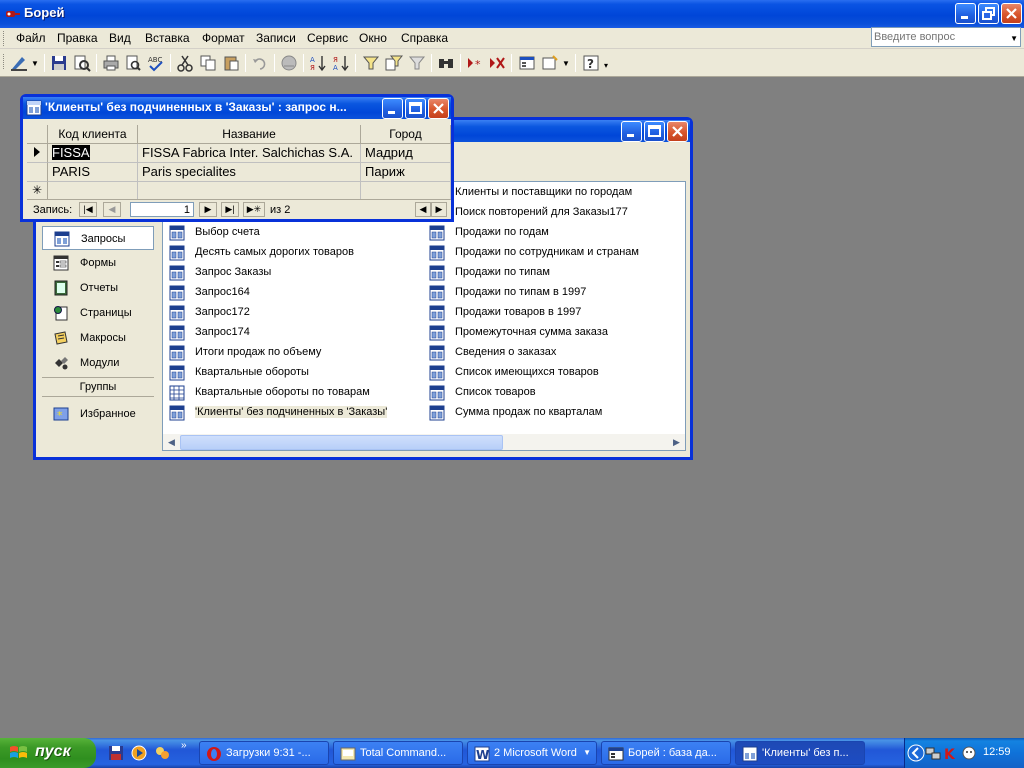 This screenshot has width=1024, height=768. I want to click on quicklaunch-media-icon, so click(139, 753).